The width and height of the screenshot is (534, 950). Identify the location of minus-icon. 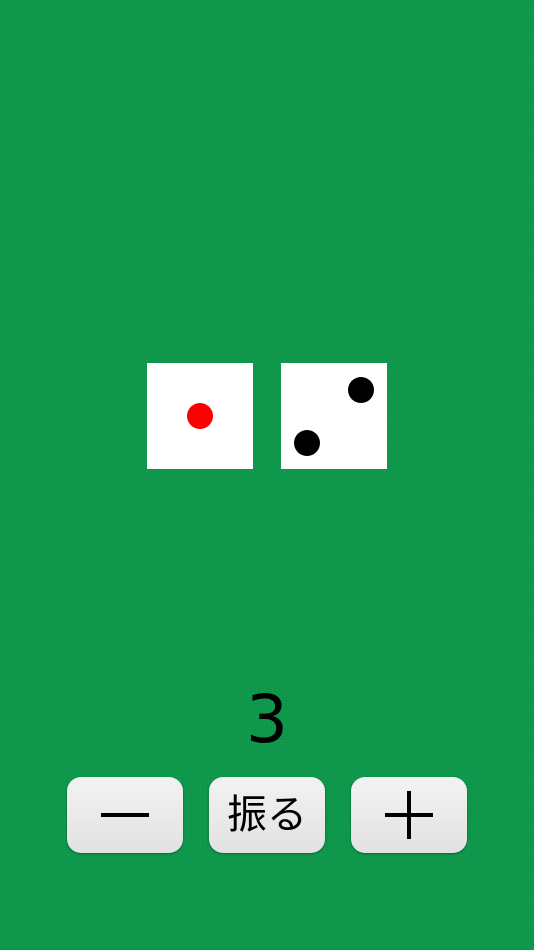
(125, 815).